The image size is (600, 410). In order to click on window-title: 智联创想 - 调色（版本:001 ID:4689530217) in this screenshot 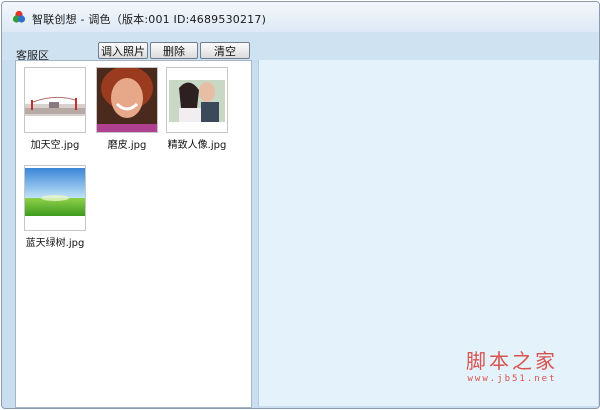, I will do `click(149, 19)`.